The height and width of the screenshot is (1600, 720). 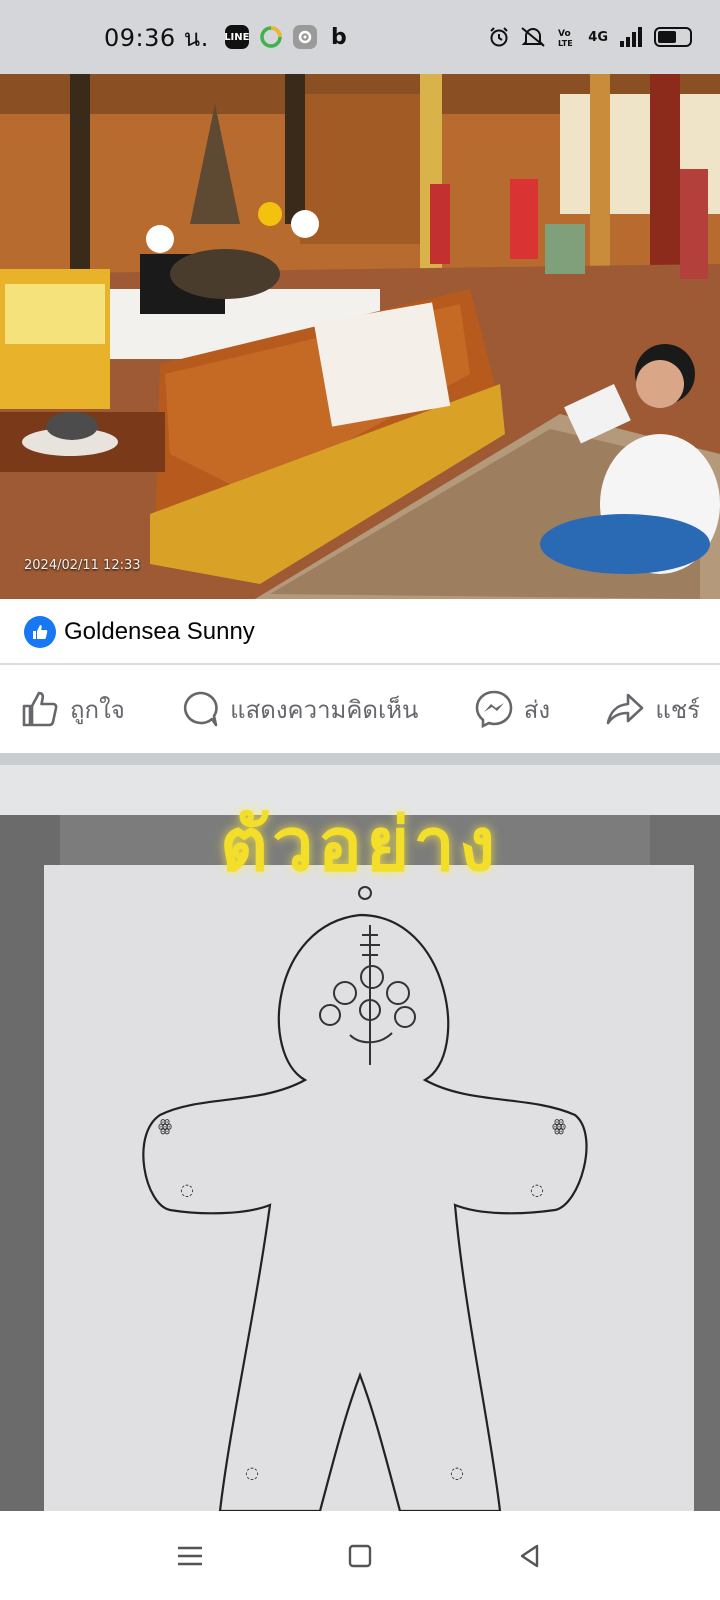 I want to click on home-square-icon, so click(x=360, y=1555).